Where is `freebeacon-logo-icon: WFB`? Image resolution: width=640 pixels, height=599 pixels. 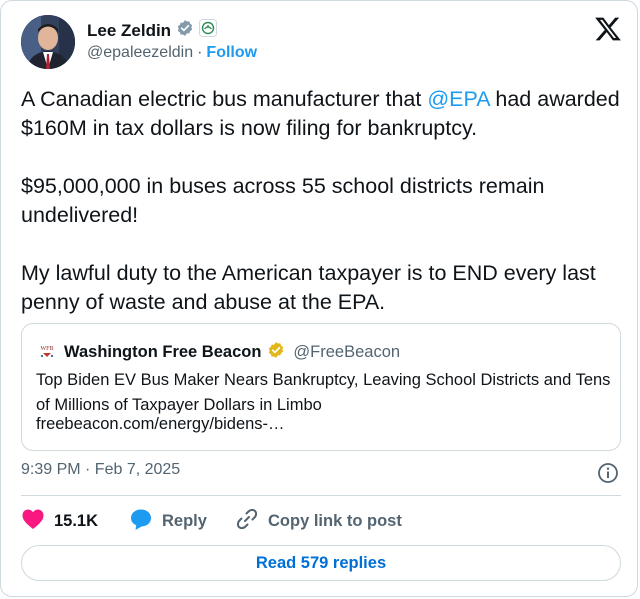
freebeacon-logo-icon: WFB is located at coordinates (47, 352).